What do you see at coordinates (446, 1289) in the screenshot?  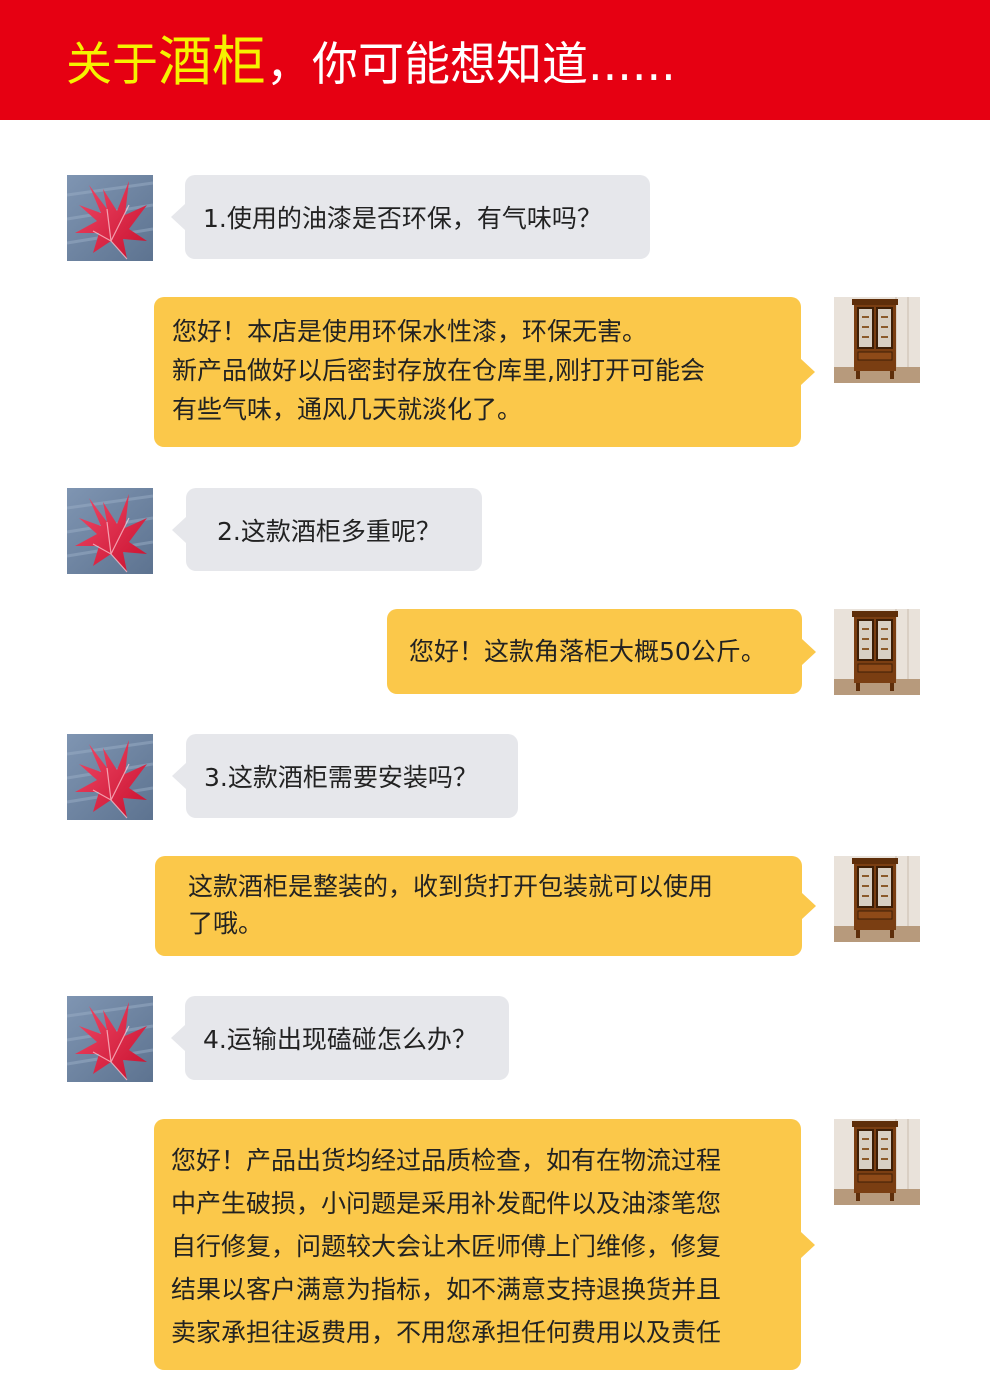 I see `answer-line: 结果以客户满意为指标，如不满意支持退换货并且` at bounding box center [446, 1289].